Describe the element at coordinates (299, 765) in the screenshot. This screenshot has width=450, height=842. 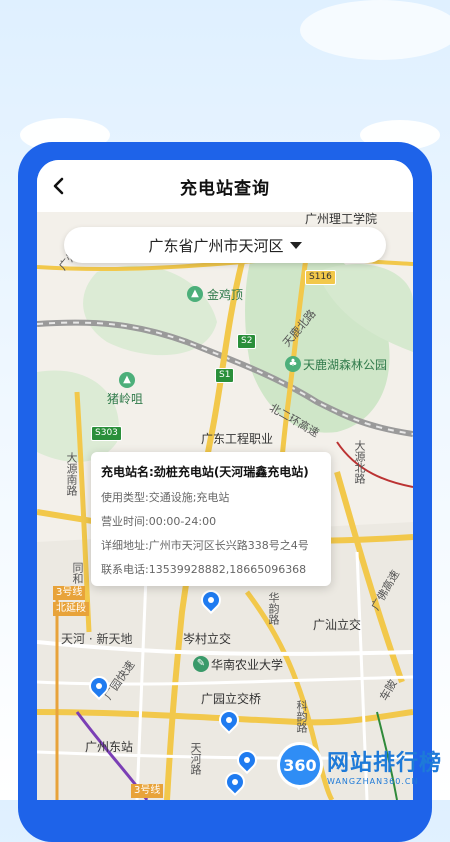
I see `watermark-logo: 360` at that location.